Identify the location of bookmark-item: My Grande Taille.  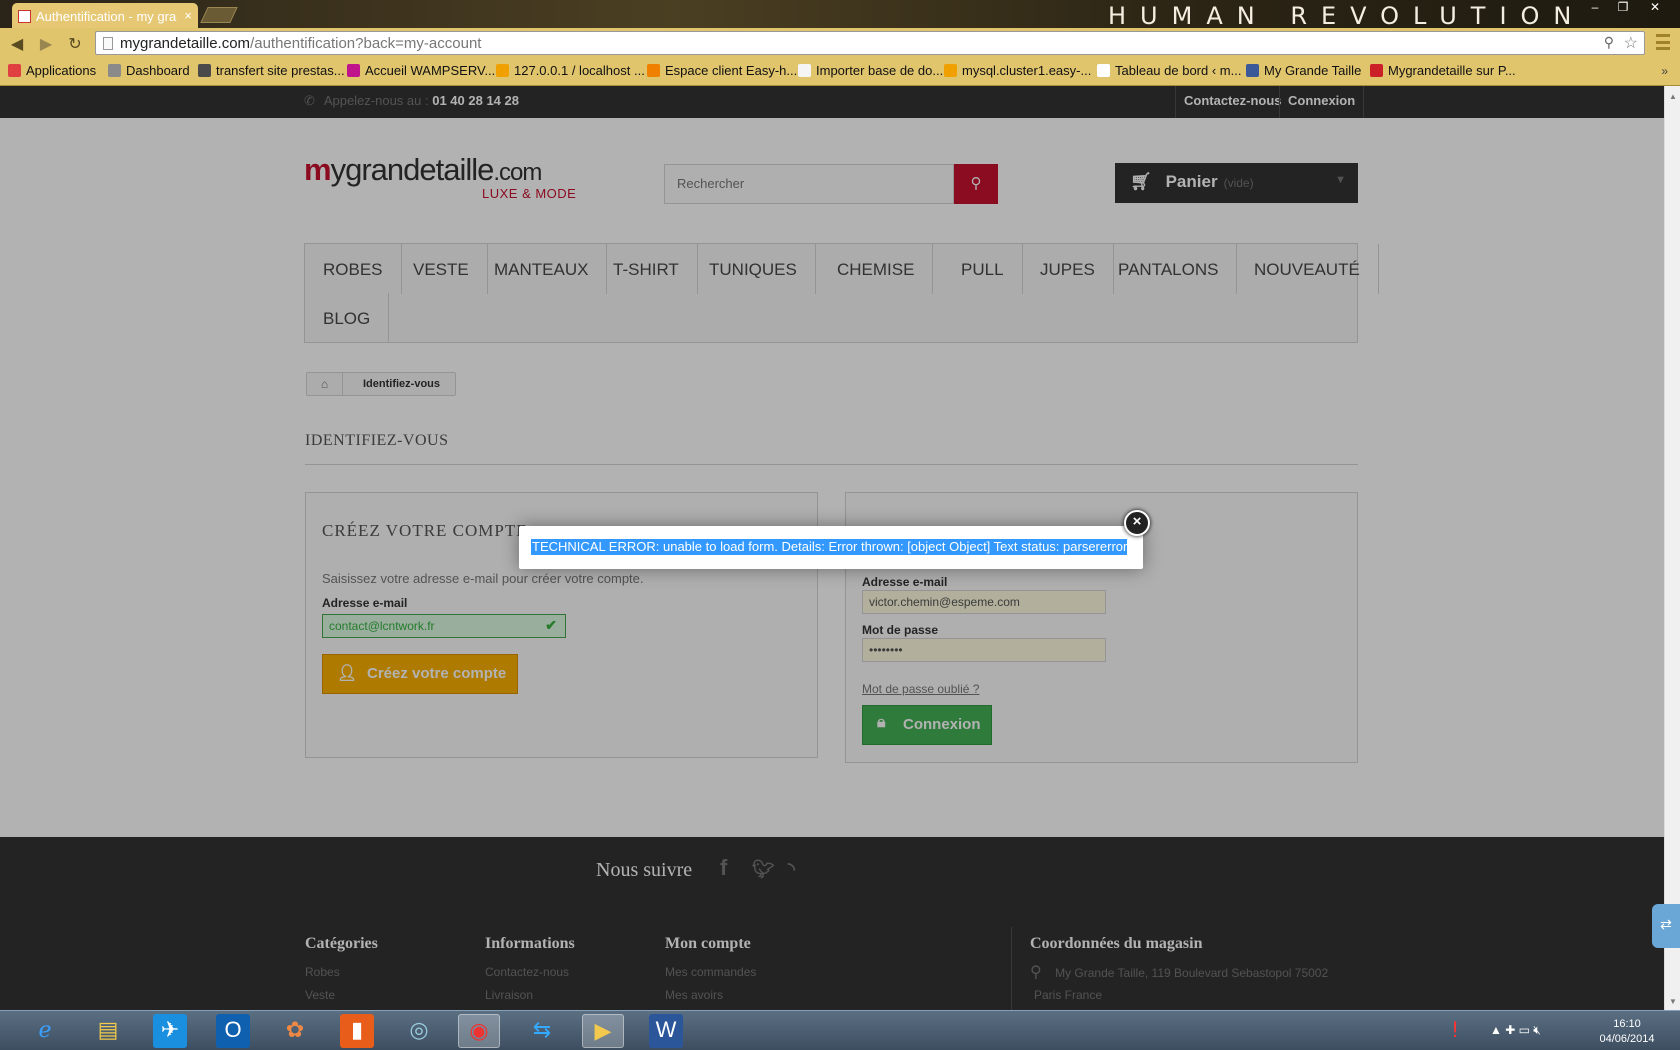
(1303, 70).